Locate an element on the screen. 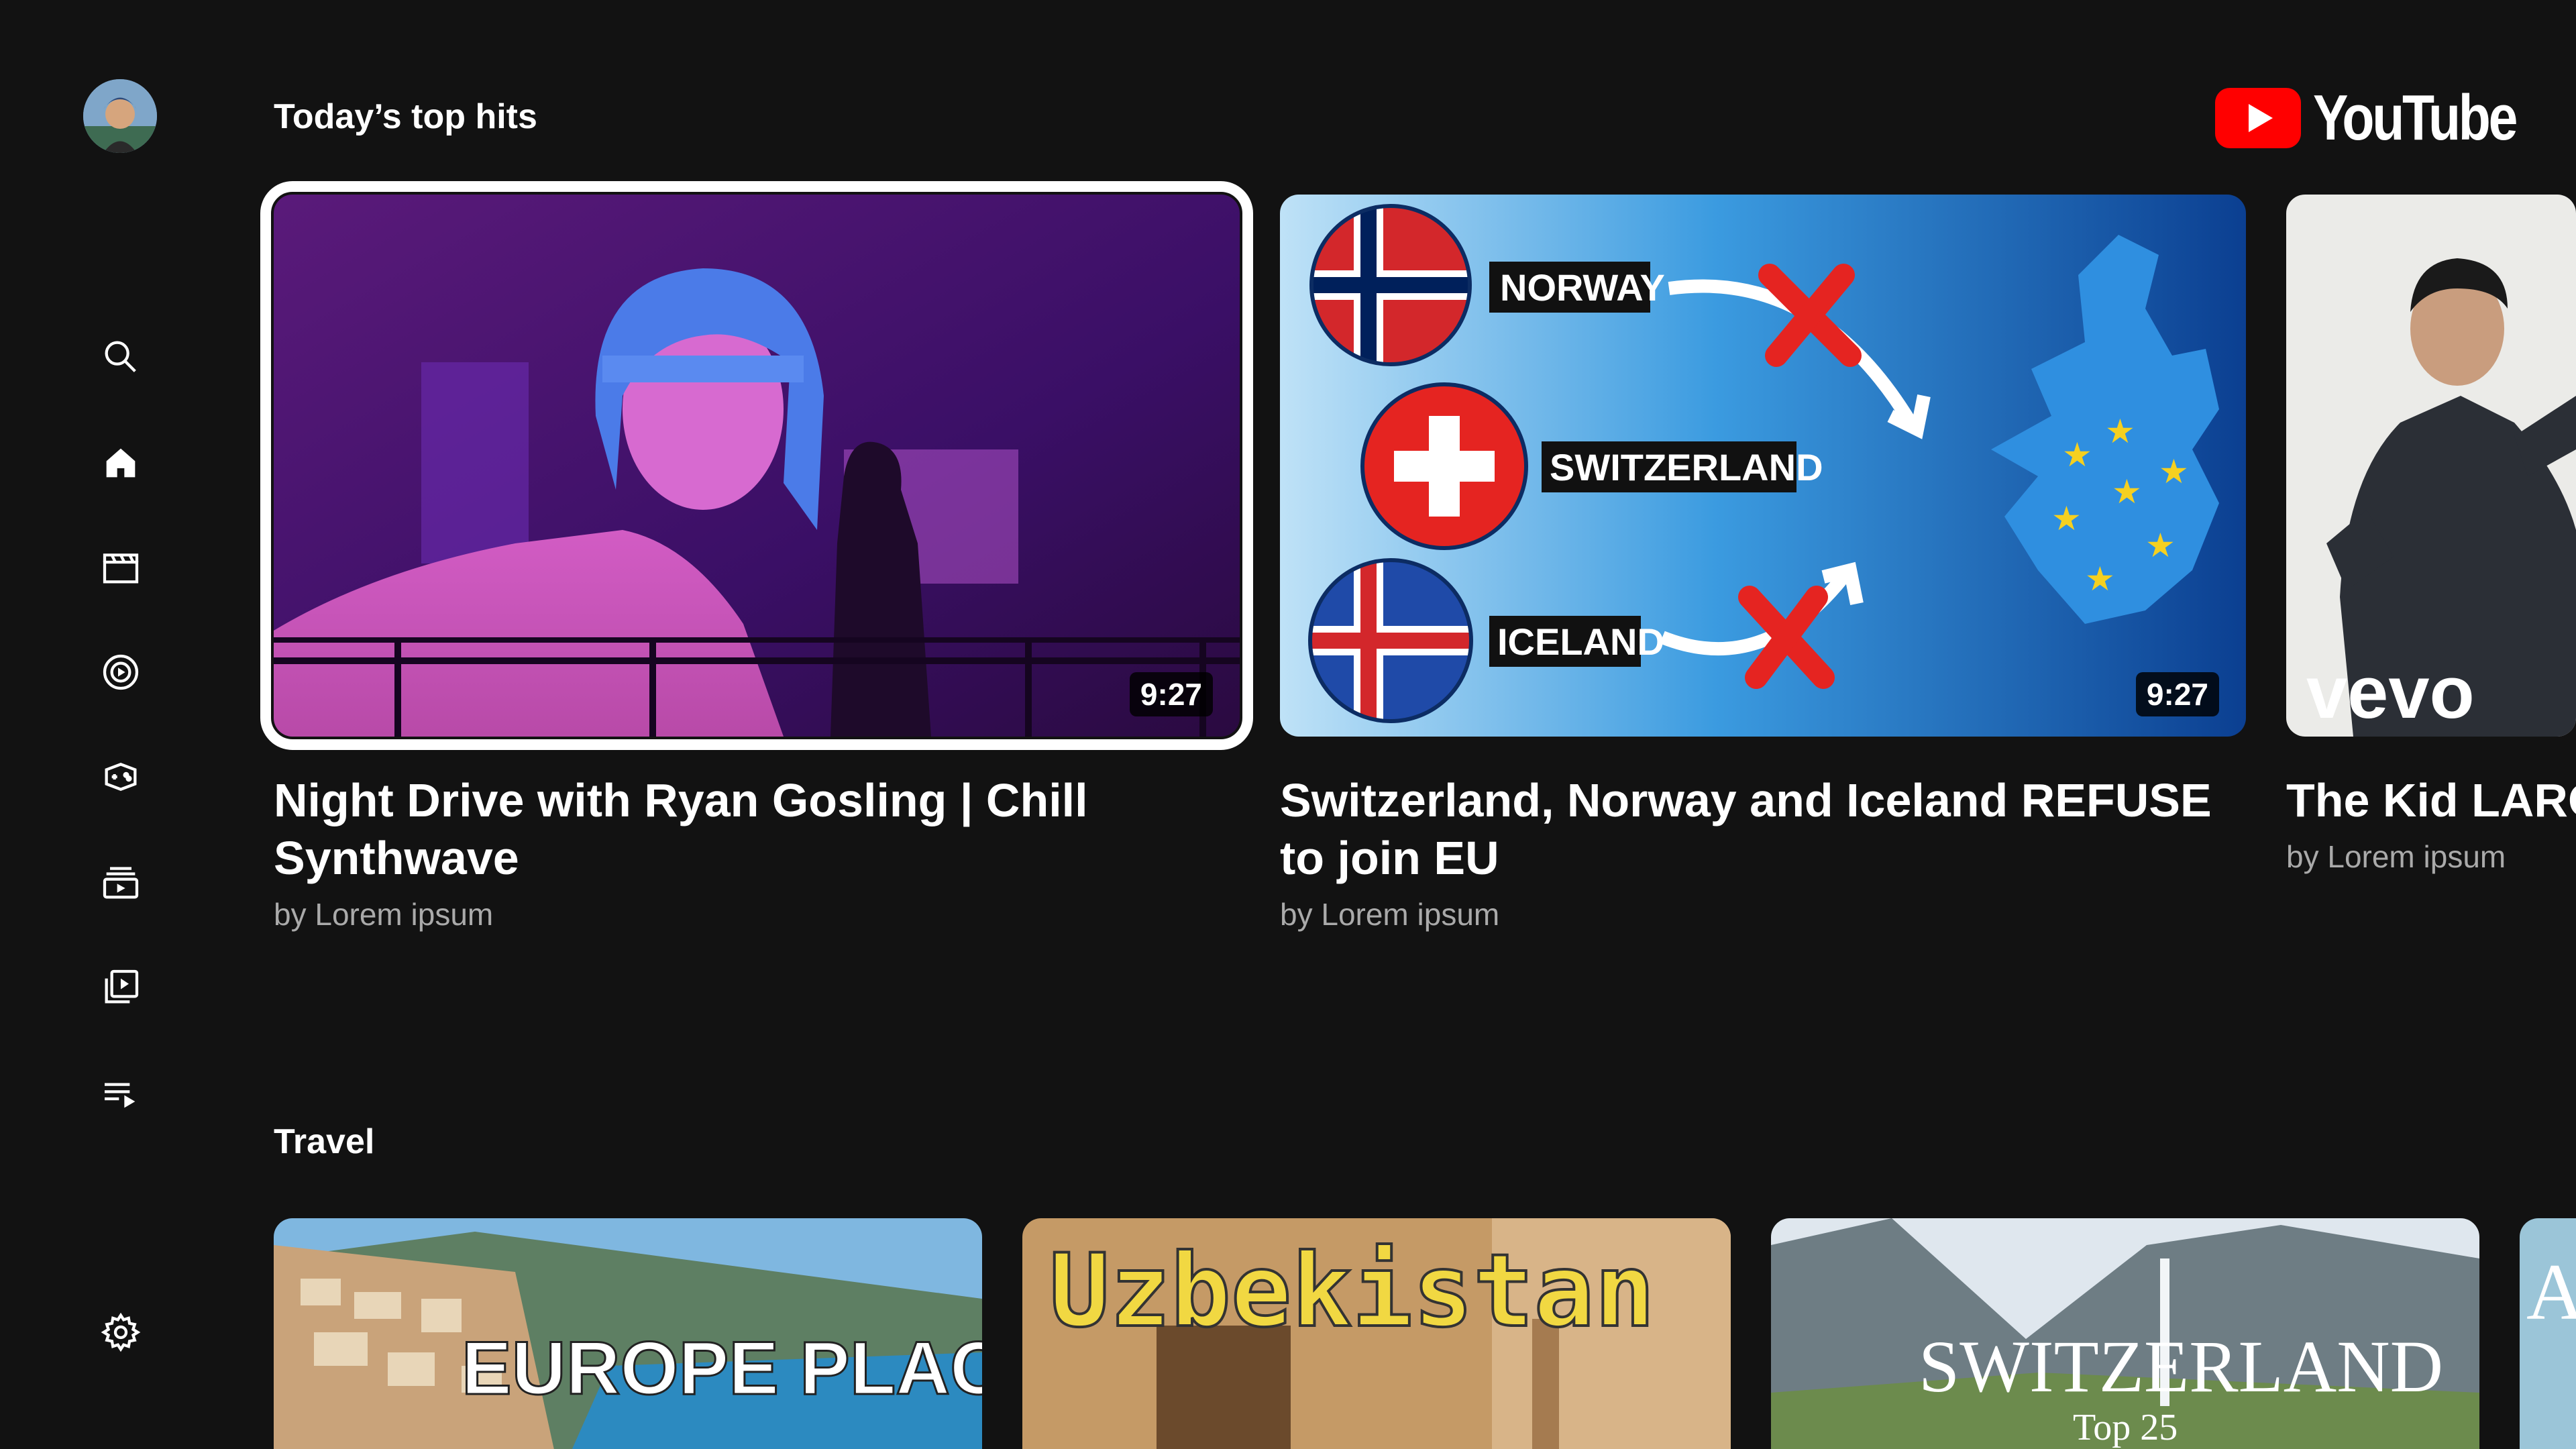 Image resolution: width=2576 pixels, height=1449 pixels. clapperboard-icon is located at coordinates (121, 568).